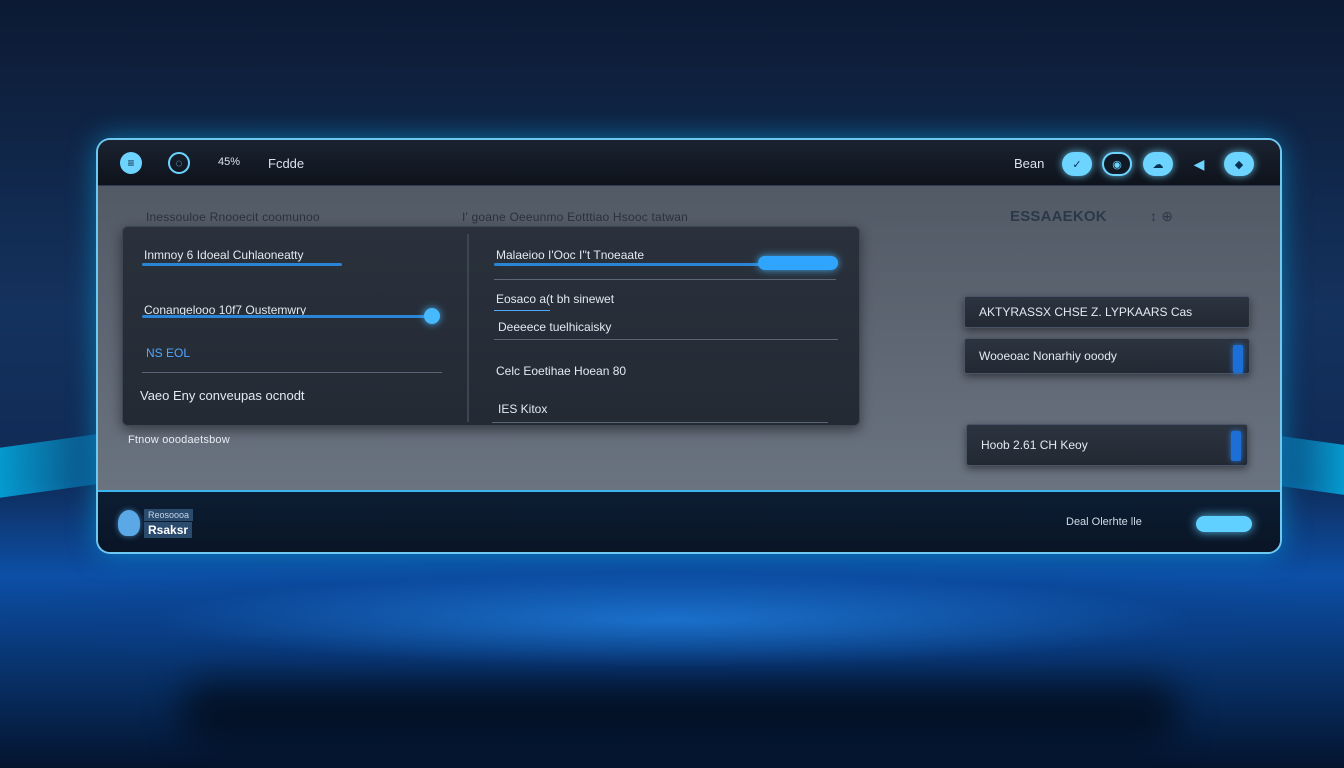 The width and height of the screenshot is (1344, 768). Describe the element at coordinates (561, 371) in the screenshot. I see `right-row4-label: Celc Eoetihae Hoean 80` at that location.